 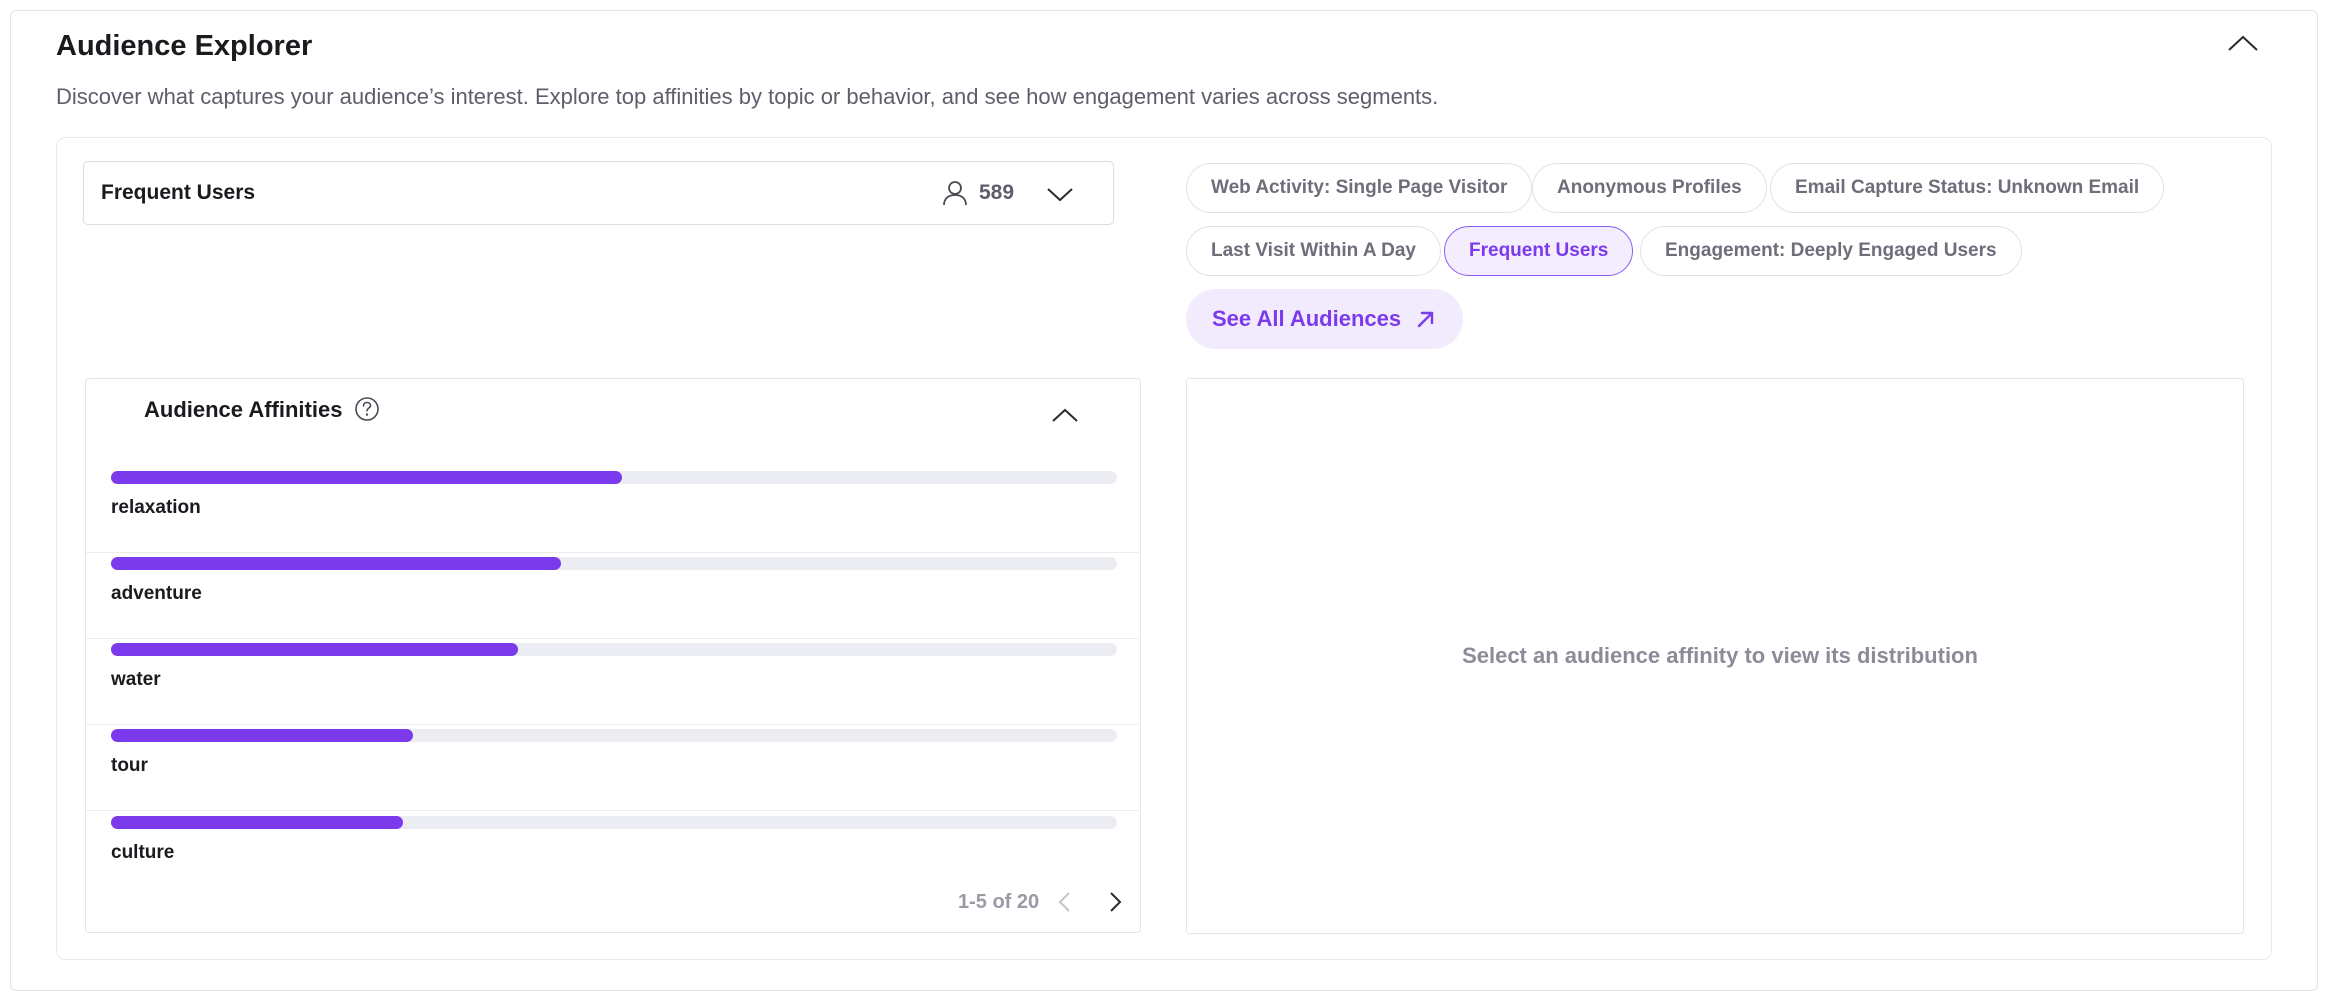 I want to click on affinity-label: adventure, so click(x=156, y=593).